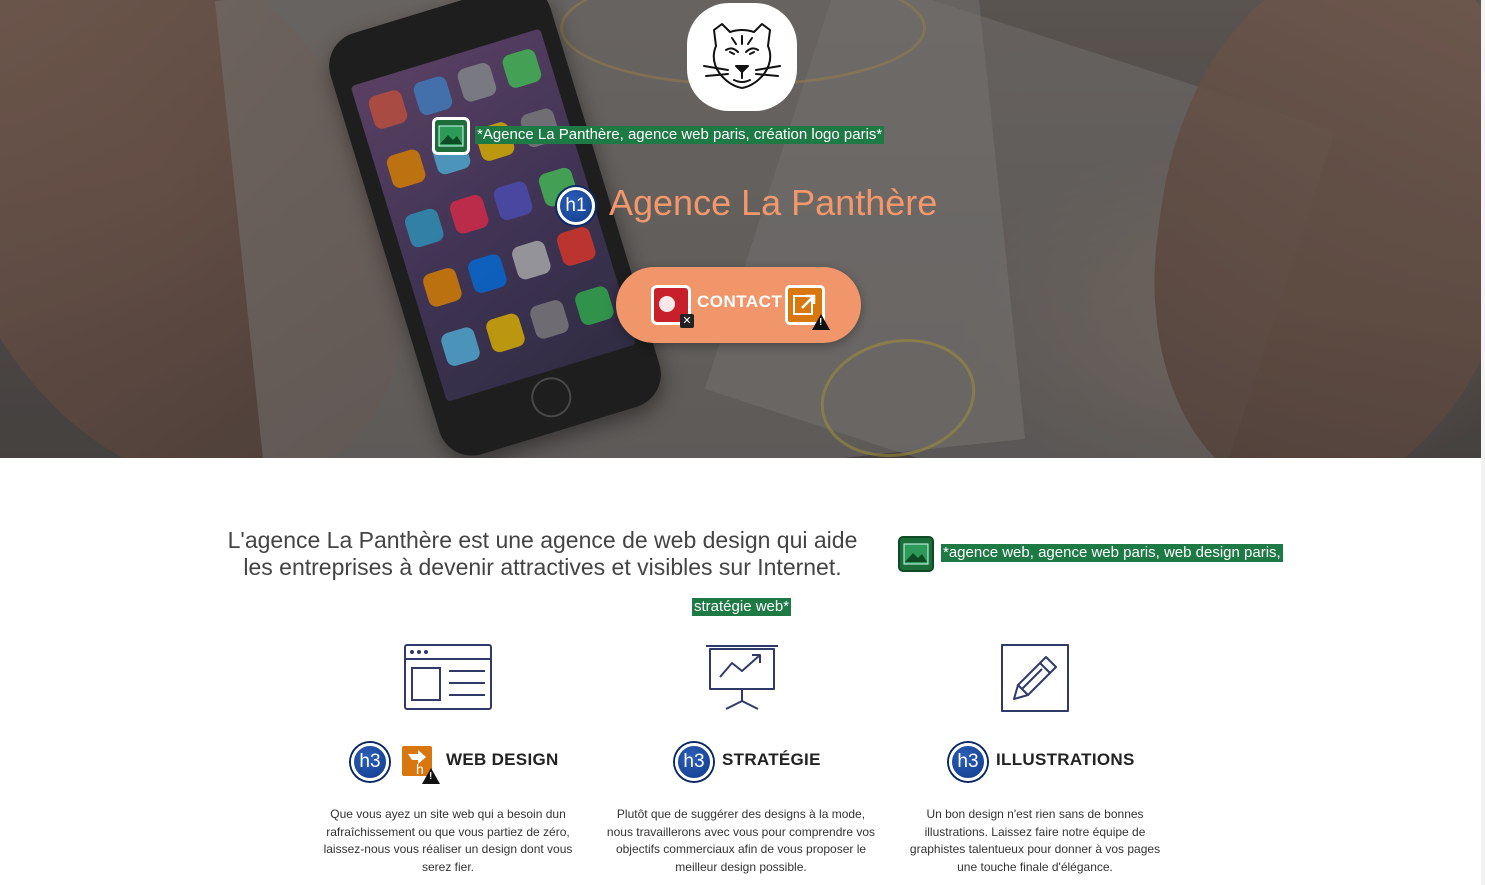  Describe the element at coordinates (672, 306) in the screenshot. I see `form-error-icon: ✕` at that location.